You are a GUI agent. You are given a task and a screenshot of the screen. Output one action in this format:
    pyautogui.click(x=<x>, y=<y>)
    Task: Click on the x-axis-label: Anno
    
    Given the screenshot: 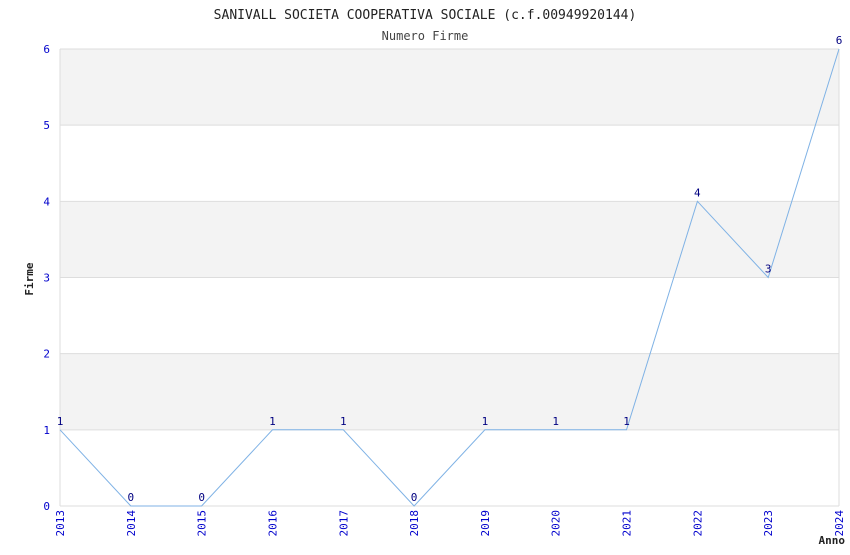 What is the action you would take?
    pyautogui.click(x=832, y=540)
    